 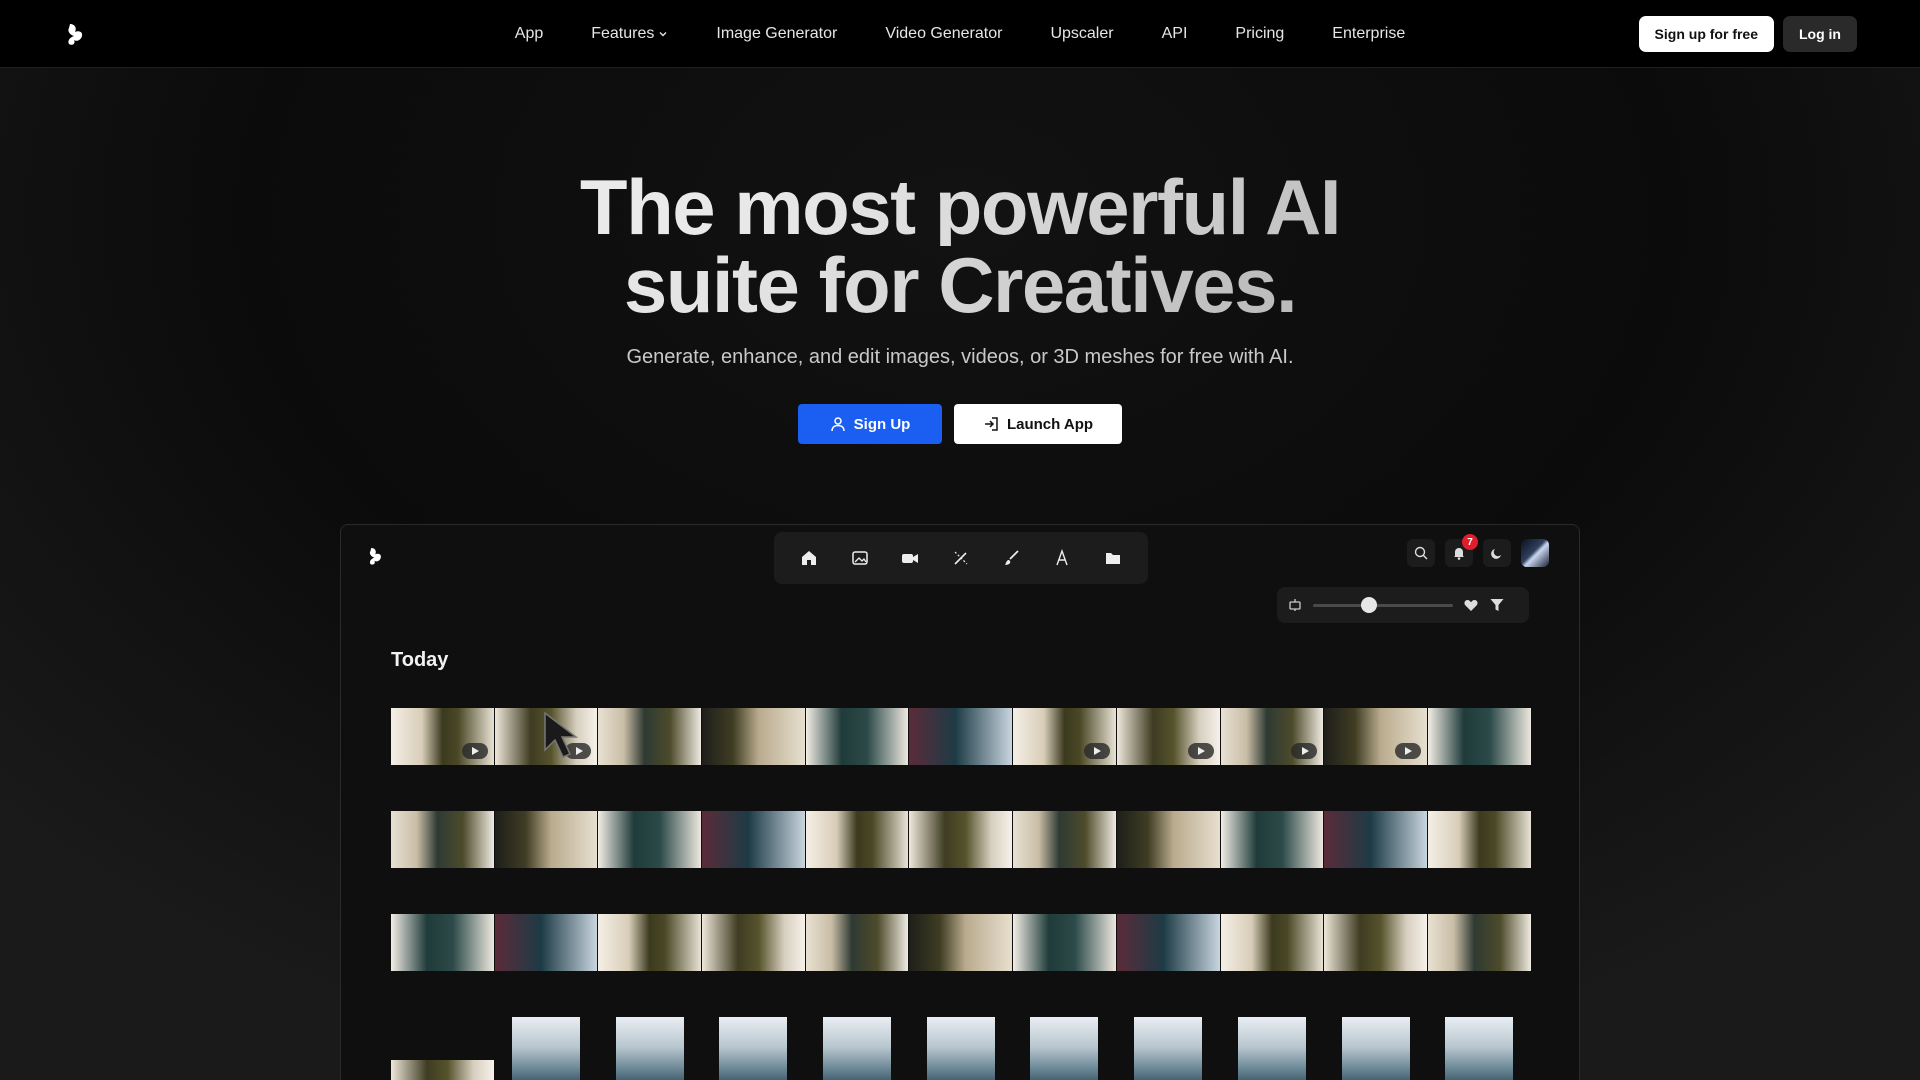 I want to click on sign-up-free-button: Sign up for free, so click(x=1706, y=34).